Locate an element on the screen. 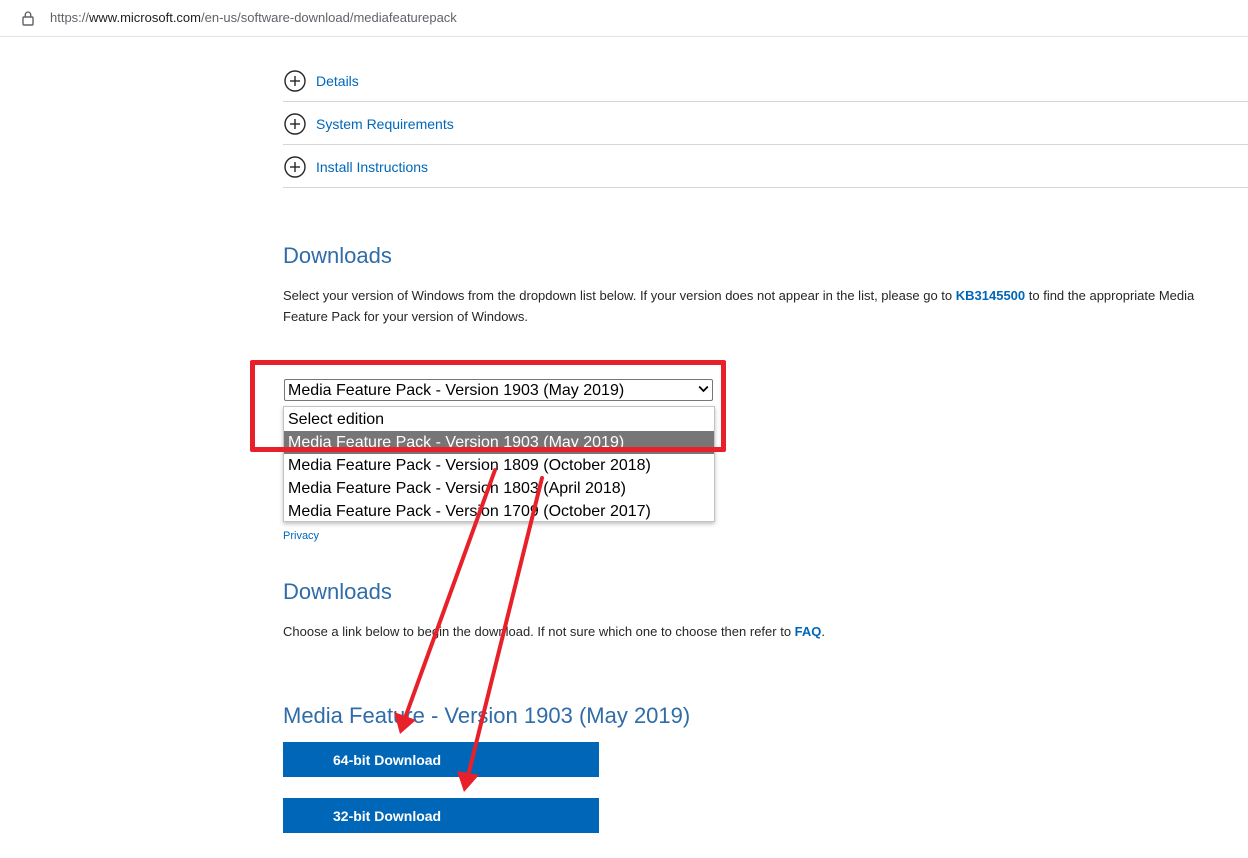 The image size is (1248, 858). url-scheme: https:// is located at coordinates (70, 17).